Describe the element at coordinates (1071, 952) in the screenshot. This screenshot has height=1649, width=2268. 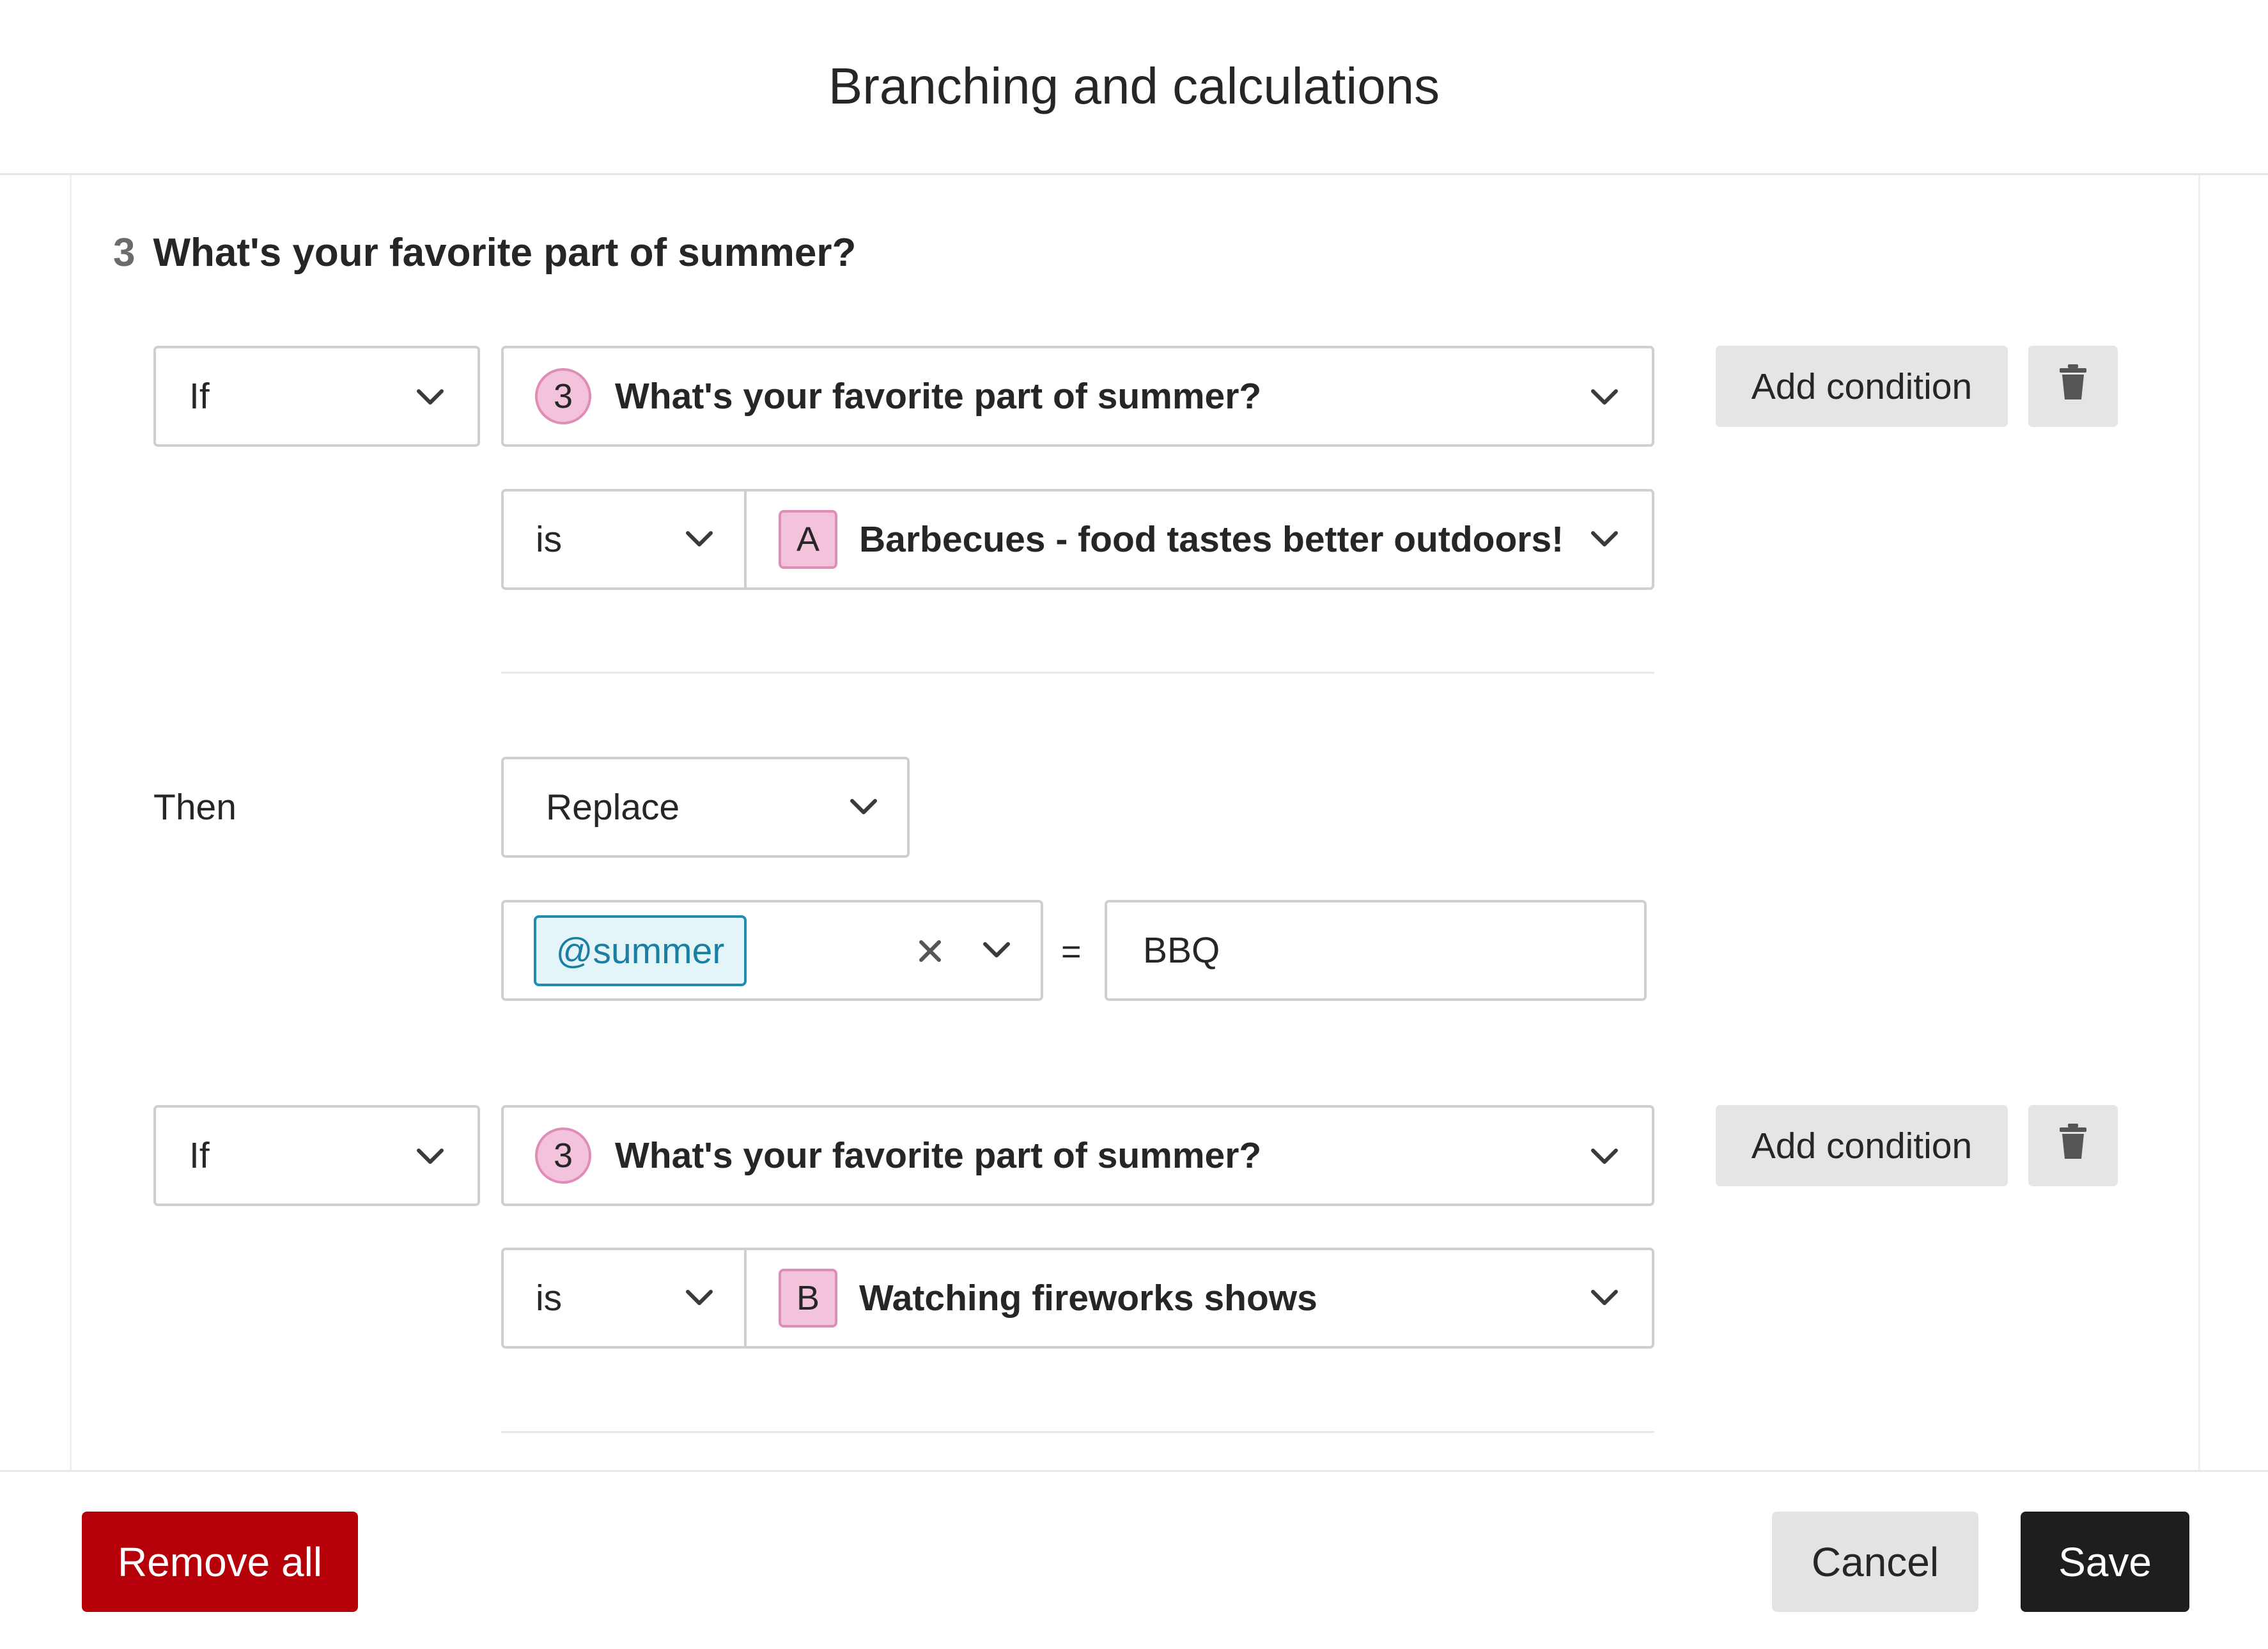
I see `equals-sign: =` at that location.